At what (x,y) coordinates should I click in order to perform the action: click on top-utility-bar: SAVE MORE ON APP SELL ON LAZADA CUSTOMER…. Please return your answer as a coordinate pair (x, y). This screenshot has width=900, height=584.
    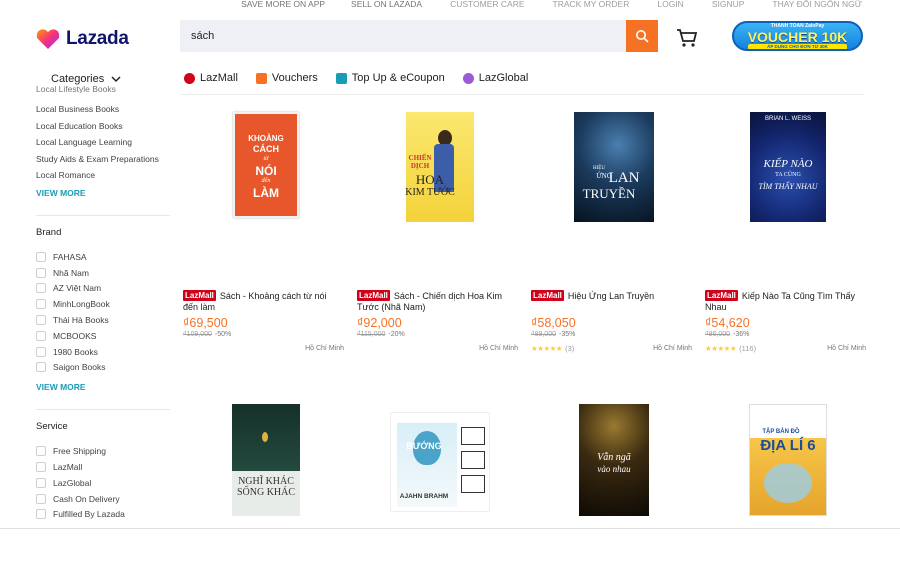
    Looking at the image, I should click on (450, 6).